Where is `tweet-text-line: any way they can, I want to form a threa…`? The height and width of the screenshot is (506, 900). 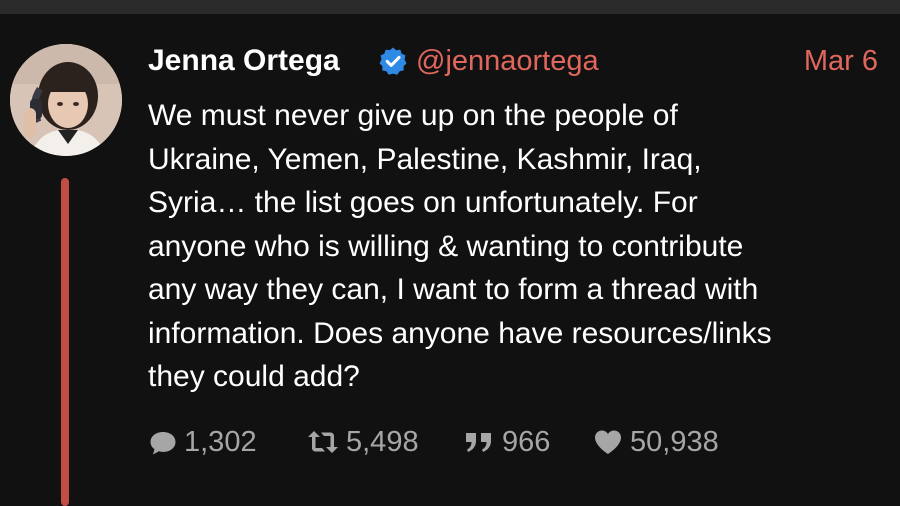
tweet-text-line: any way they can, I want to form a threa… is located at coordinates (453, 289).